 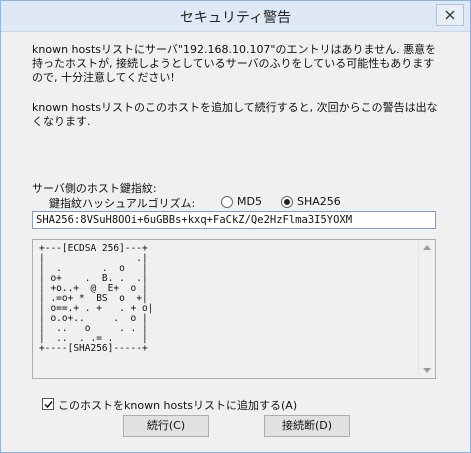 I want to click on hostkey-label: サーバ側のホスト鍵指紋:, so click(x=94, y=188).